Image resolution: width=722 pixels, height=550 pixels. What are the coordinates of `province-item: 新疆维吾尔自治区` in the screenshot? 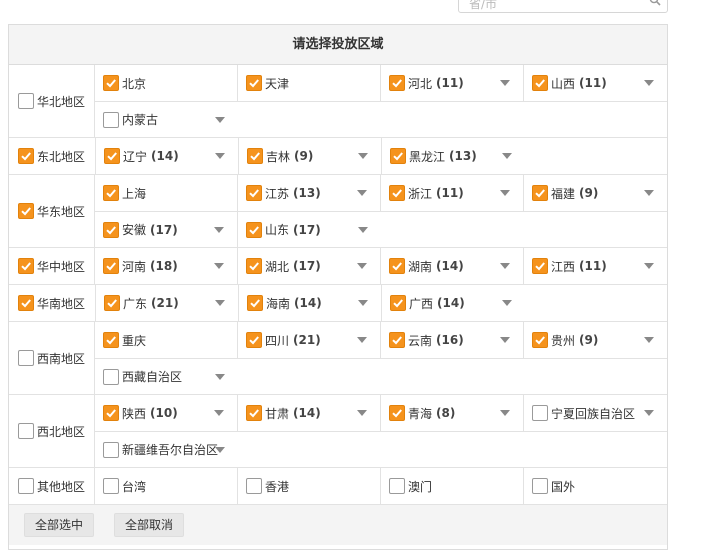 It's located at (166, 449).